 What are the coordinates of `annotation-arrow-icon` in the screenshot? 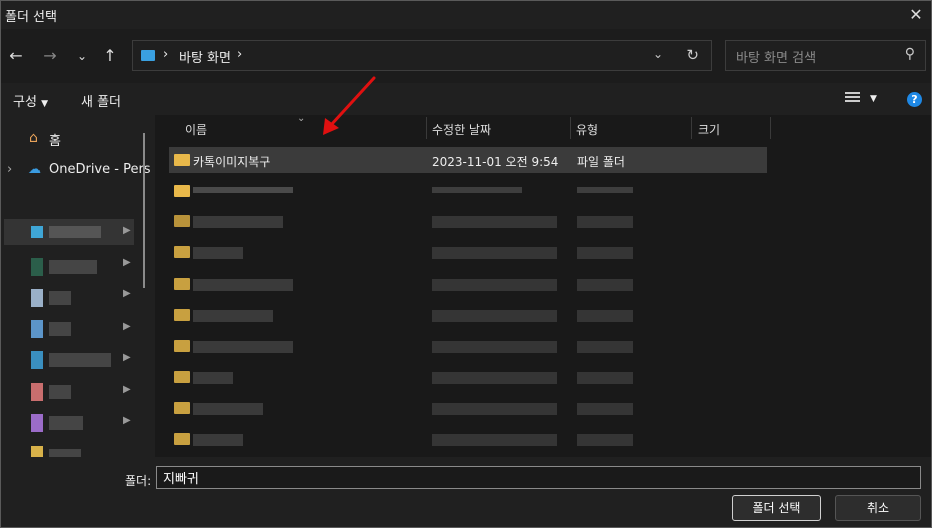 It's located at (349, 105).